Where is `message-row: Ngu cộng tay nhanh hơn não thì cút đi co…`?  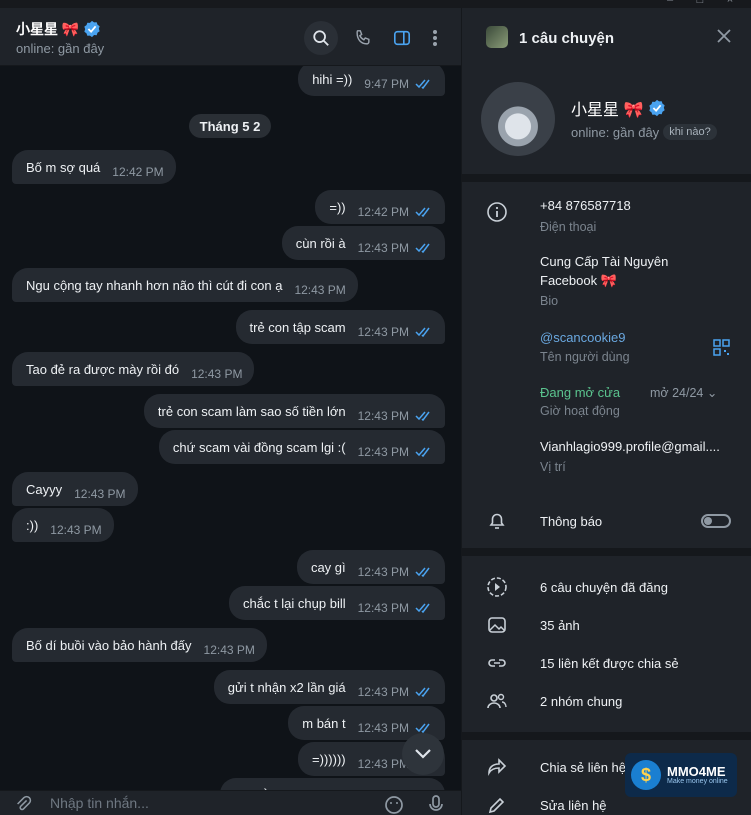 message-row: Ngu cộng tay nhanh hơn não thì cút đi co… is located at coordinates (230, 285).